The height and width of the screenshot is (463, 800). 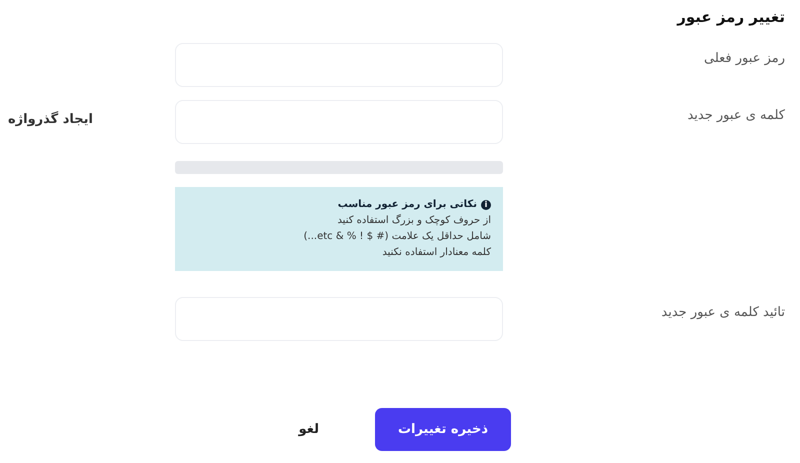 I want to click on field-label: تائید کلمه ی عبور جدید, so click(x=723, y=312).